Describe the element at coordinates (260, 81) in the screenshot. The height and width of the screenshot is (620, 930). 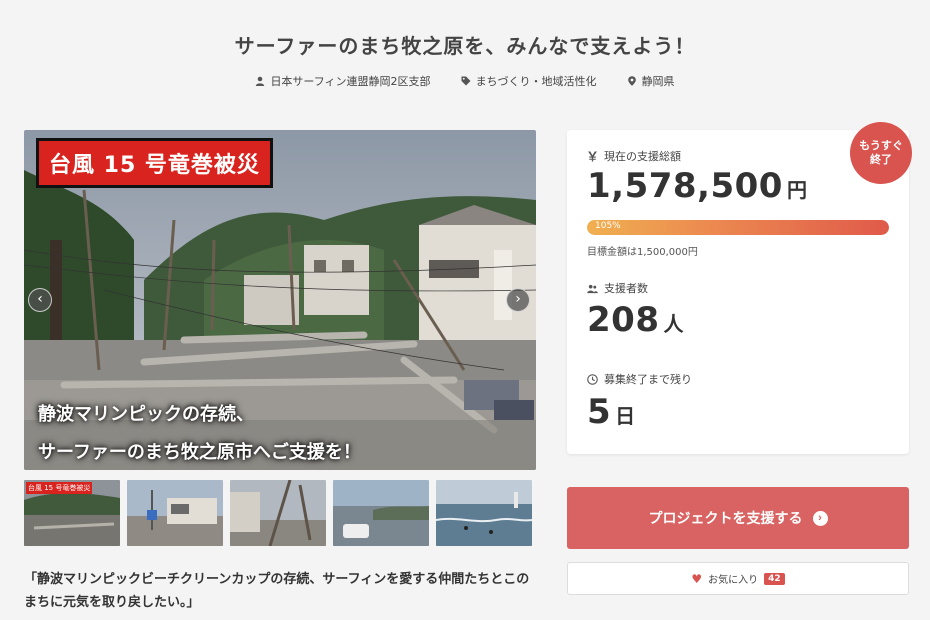
I see `user-icon` at that location.